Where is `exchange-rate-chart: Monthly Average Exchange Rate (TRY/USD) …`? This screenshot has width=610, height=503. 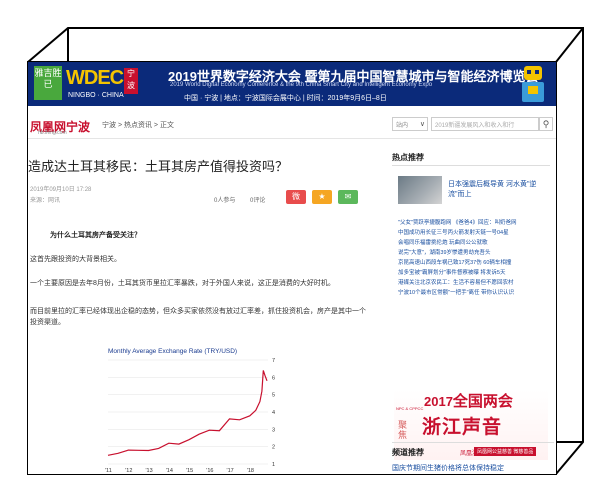 exchange-rate-chart: Monthly Average Exchange Rate (TRY/USD) … is located at coordinates (190, 411).